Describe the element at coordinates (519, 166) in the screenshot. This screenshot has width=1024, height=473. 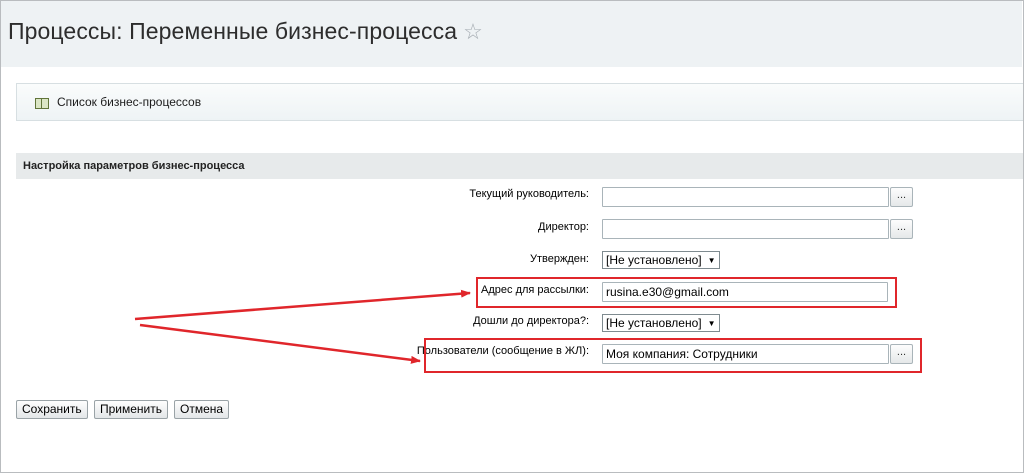
I see `section-title: Настройка параметров бизнес-процесса` at that location.